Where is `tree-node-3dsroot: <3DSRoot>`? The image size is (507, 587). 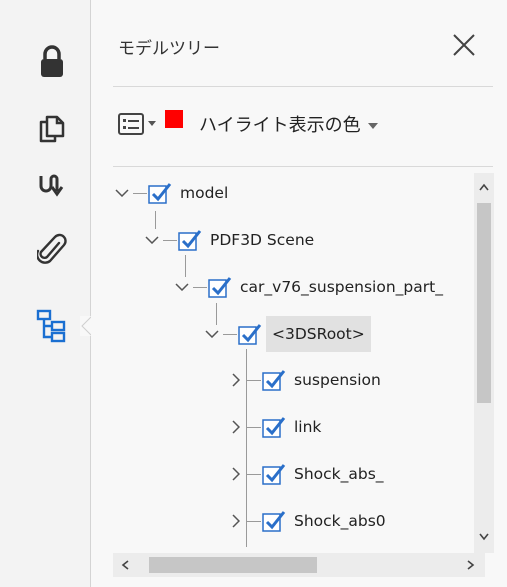
tree-node-3dsroot: <3DSRoot> is located at coordinates (286, 334).